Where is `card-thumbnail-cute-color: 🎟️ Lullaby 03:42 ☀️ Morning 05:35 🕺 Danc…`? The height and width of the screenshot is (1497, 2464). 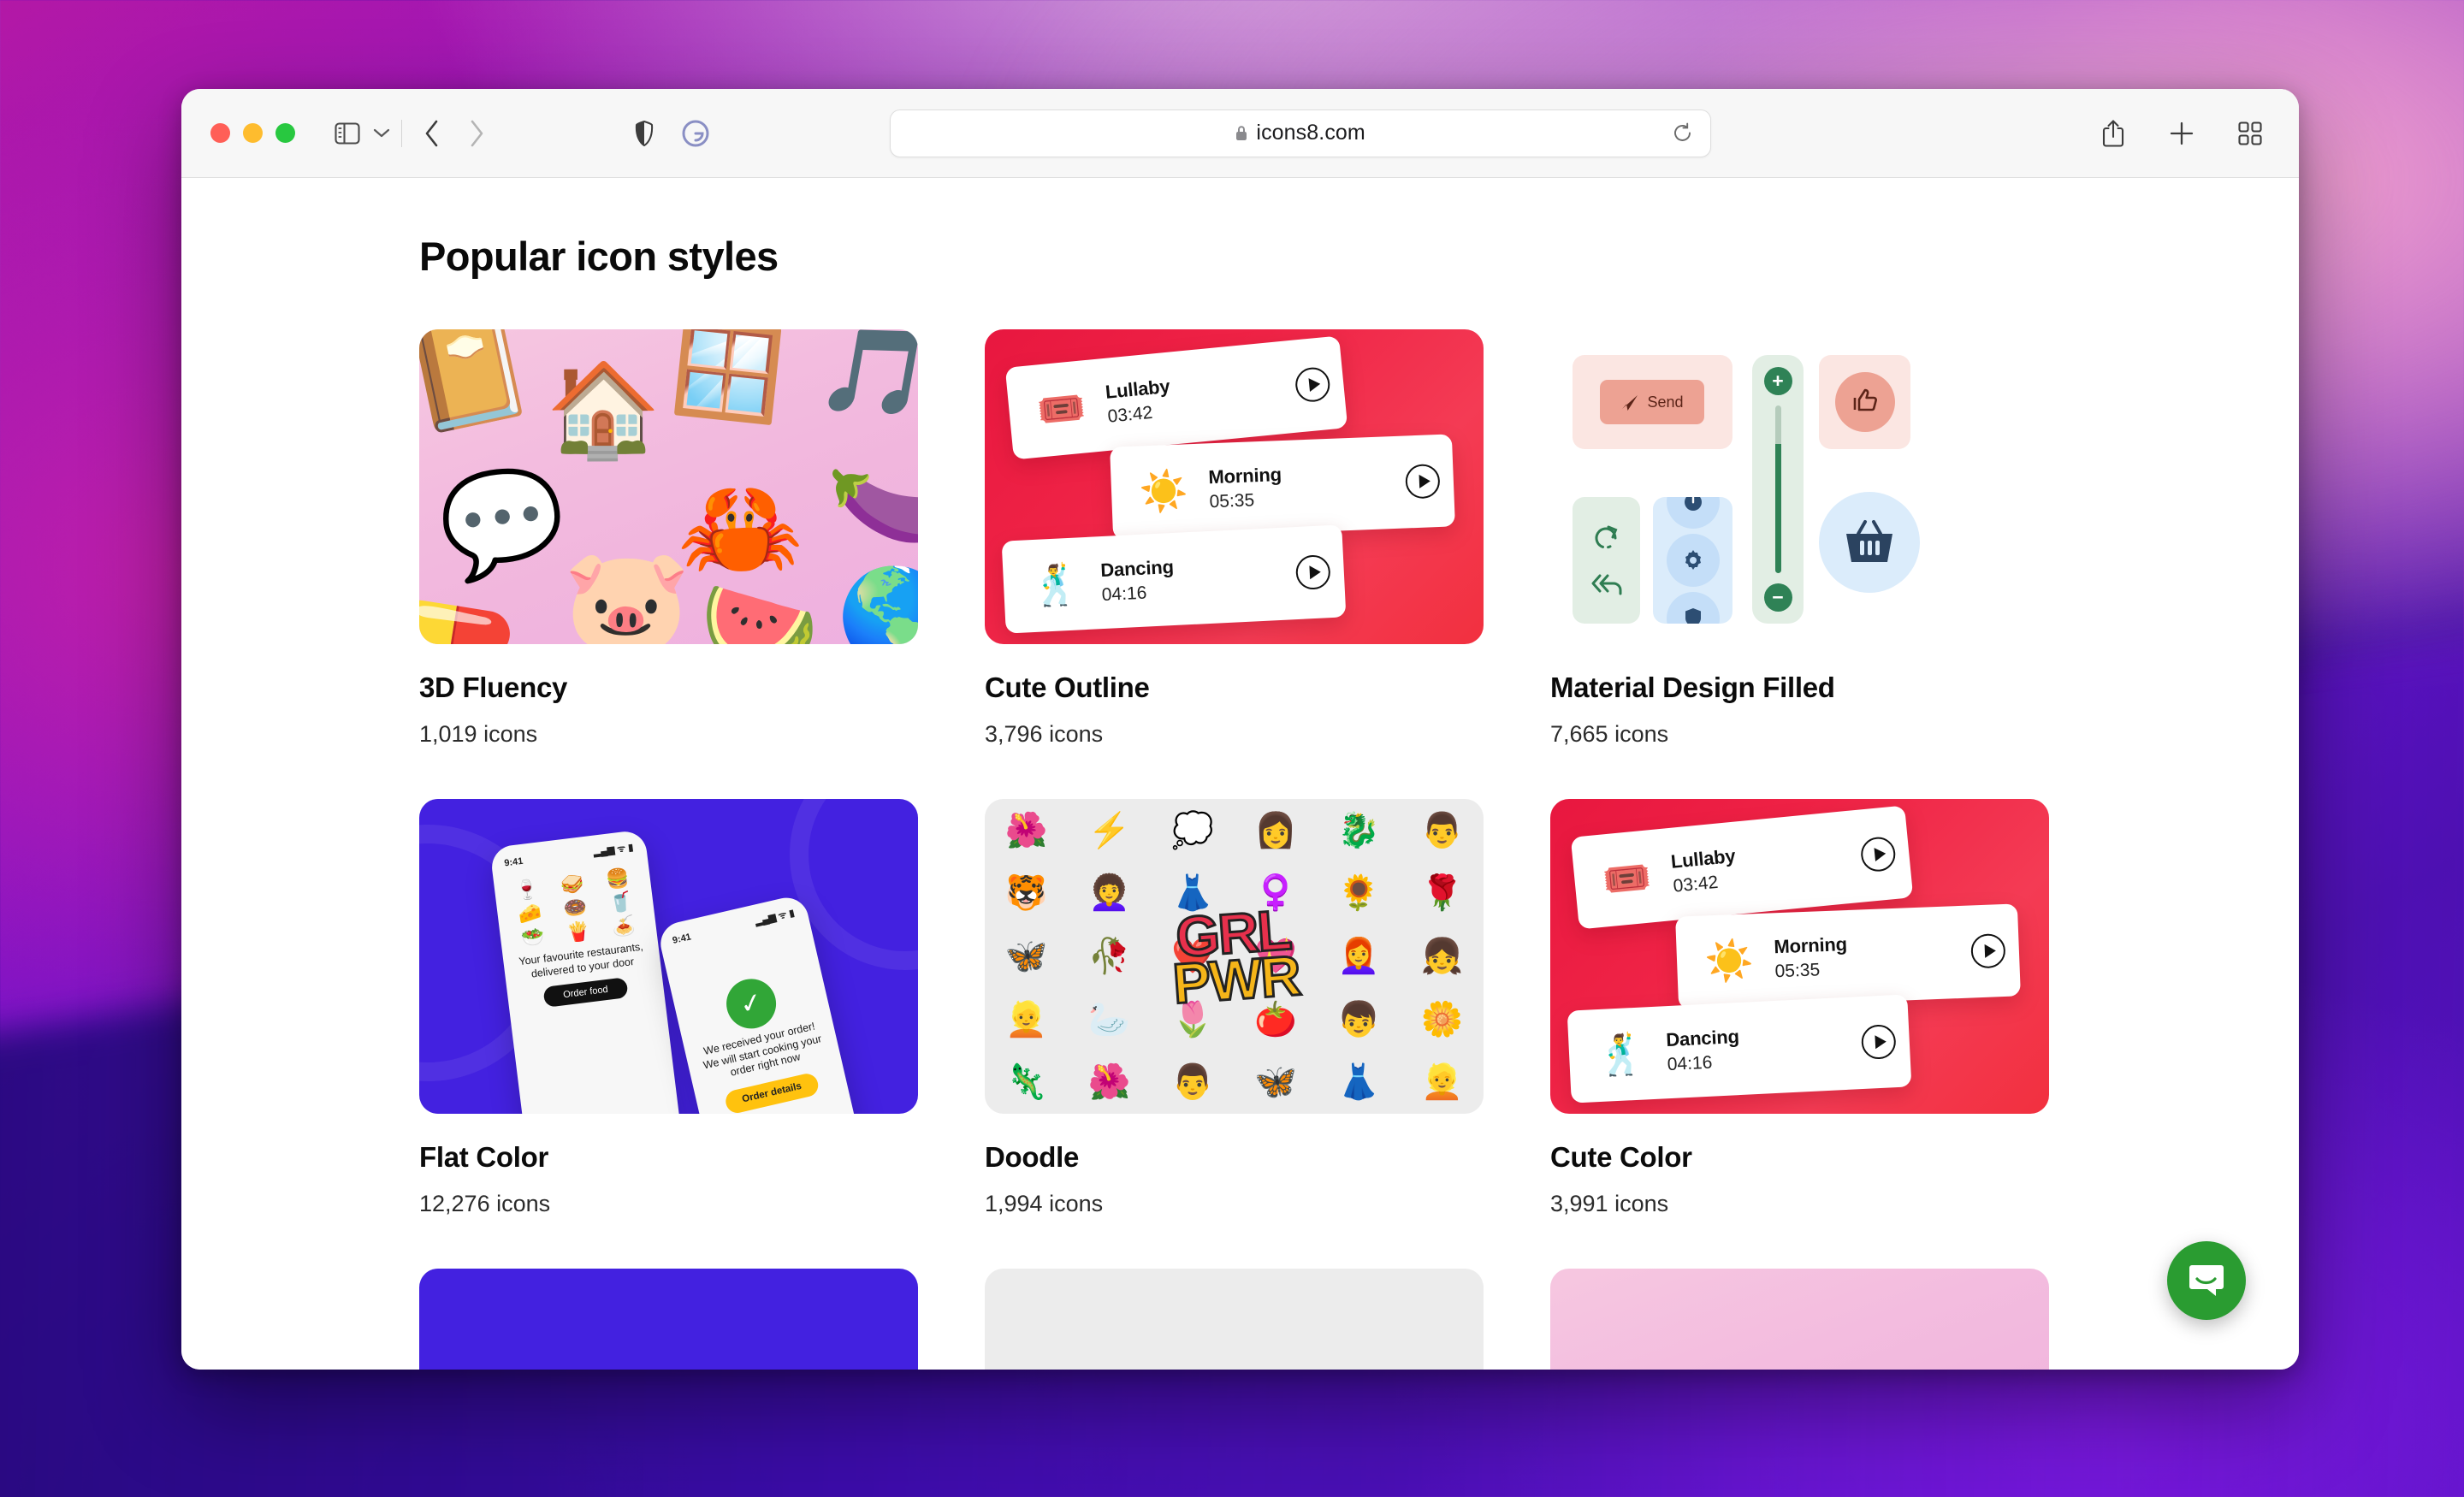
card-thumbnail-cute-color: 🎟️ Lullaby 03:42 ☀️ Morning 05:35 🕺 Danc… is located at coordinates (1799, 956).